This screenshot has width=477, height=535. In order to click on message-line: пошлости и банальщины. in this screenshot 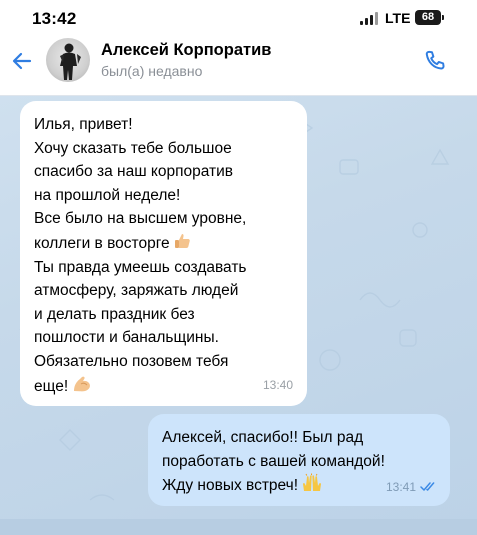, I will do `click(126, 338)`.